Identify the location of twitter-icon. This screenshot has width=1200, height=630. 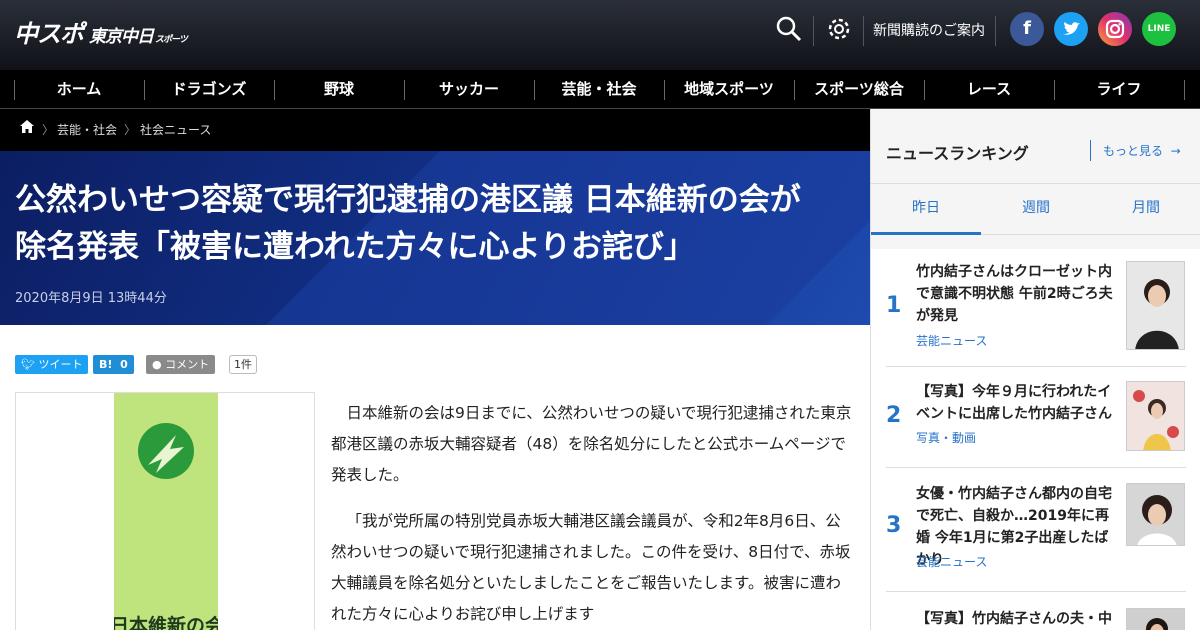
(1071, 29).